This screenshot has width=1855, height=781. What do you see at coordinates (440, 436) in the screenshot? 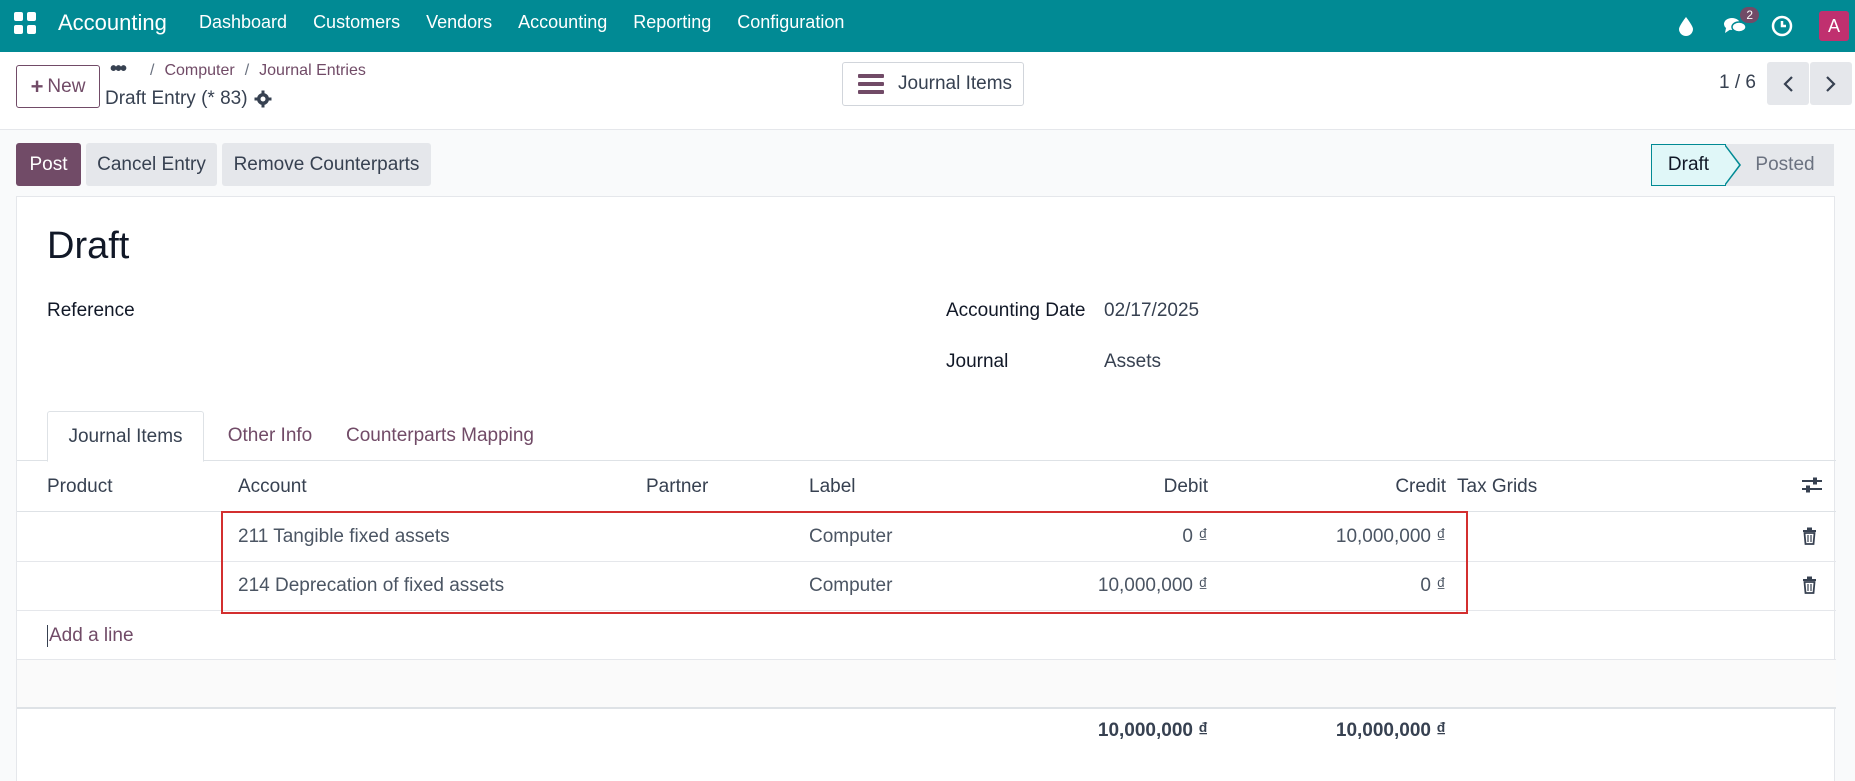
I see `tab-counterparts-mapping: Counterparts Mapping` at bounding box center [440, 436].